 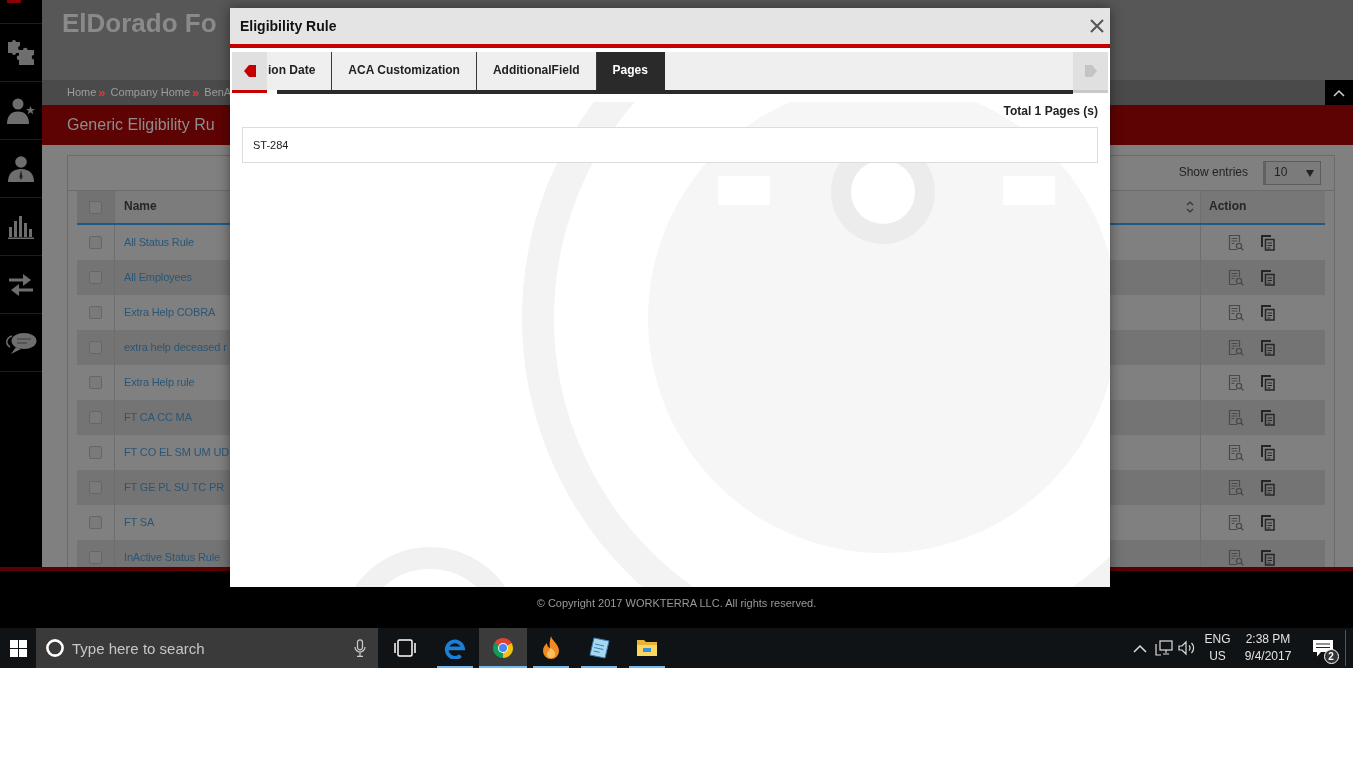 I want to click on notepad-icon, so click(x=599, y=648).